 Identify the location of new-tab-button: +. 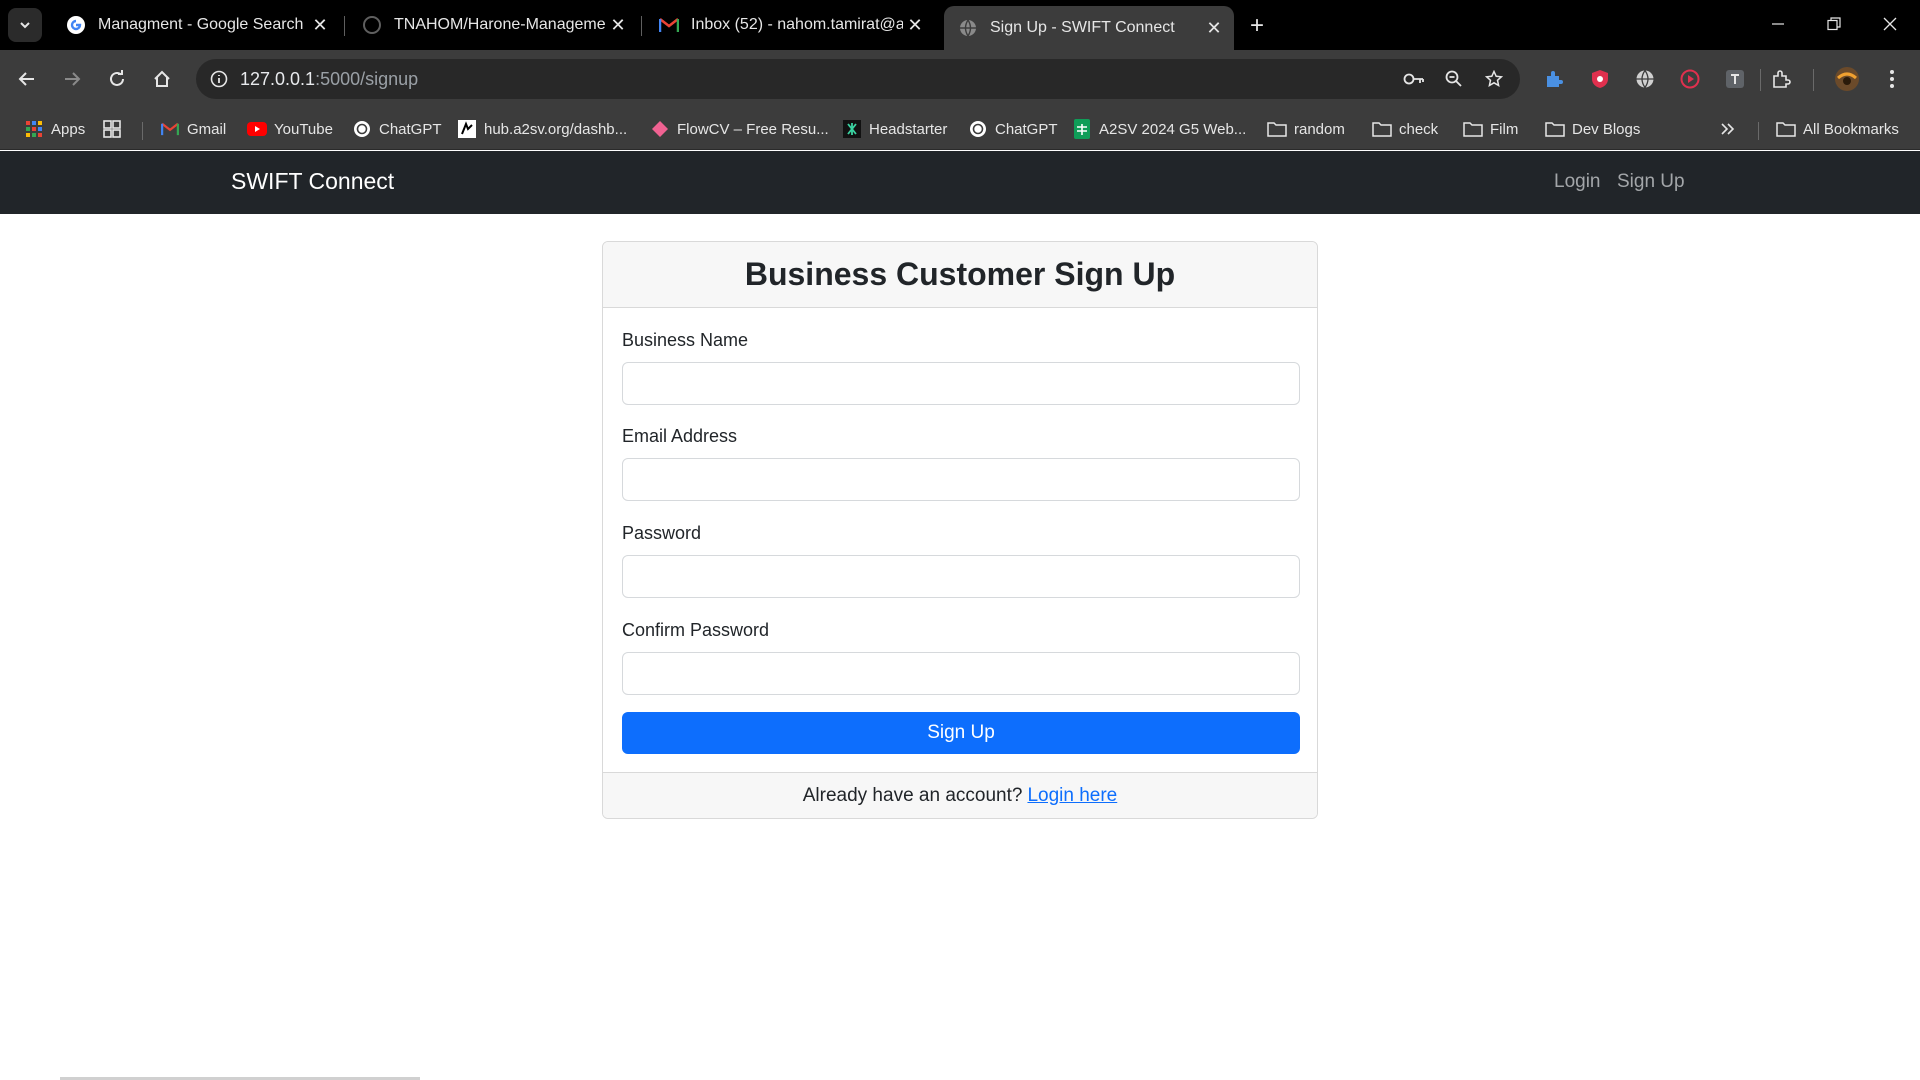
(1257, 26).